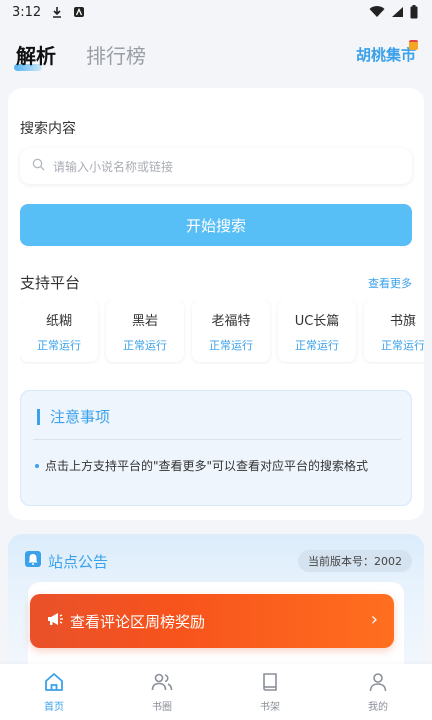 The height and width of the screenshot is (720, 432). I want to click on platform-card: 黑岩 正常运行, so click(145, 331).